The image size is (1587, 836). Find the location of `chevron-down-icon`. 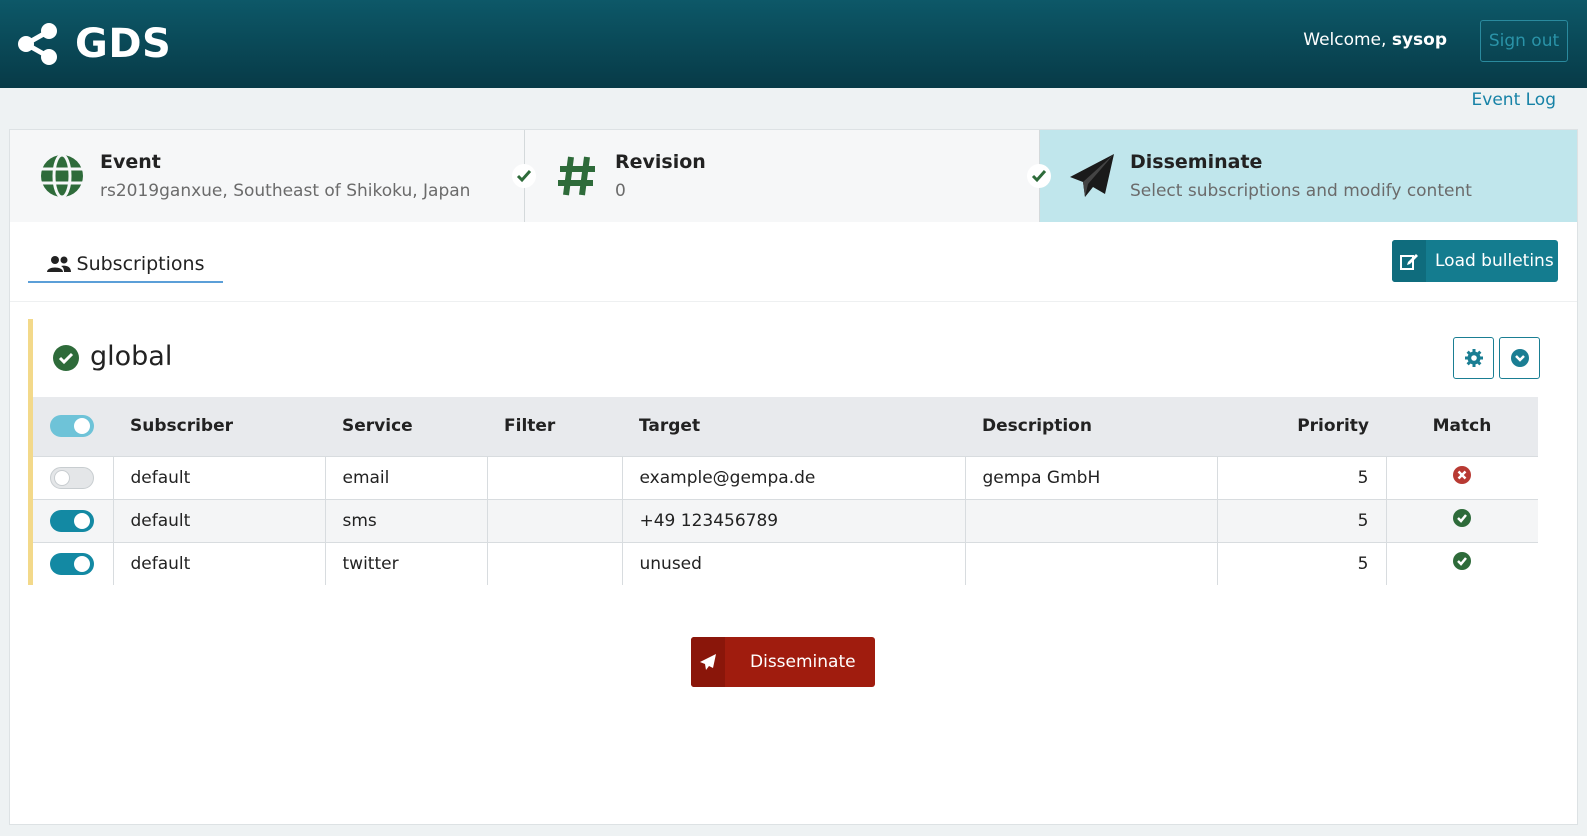

chevron-down-icon is located at coordinates (1519, 358).